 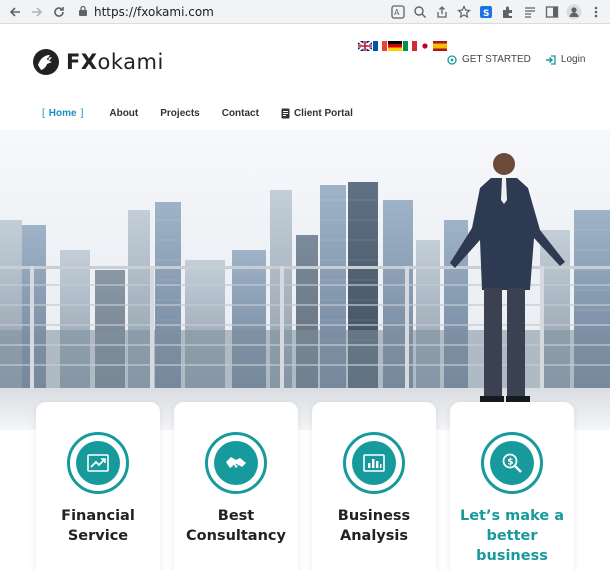 I want to click on more-menu-icon, so click(x=596, y=12).